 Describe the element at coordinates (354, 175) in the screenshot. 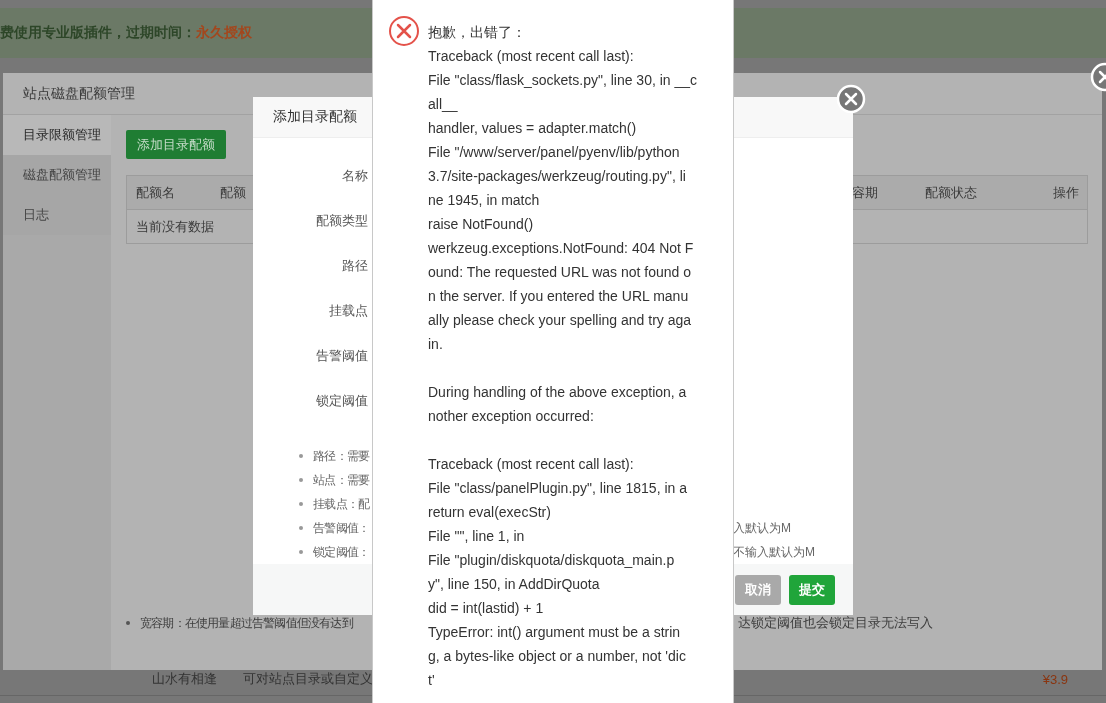

I see `field-label: 名称` at that location.